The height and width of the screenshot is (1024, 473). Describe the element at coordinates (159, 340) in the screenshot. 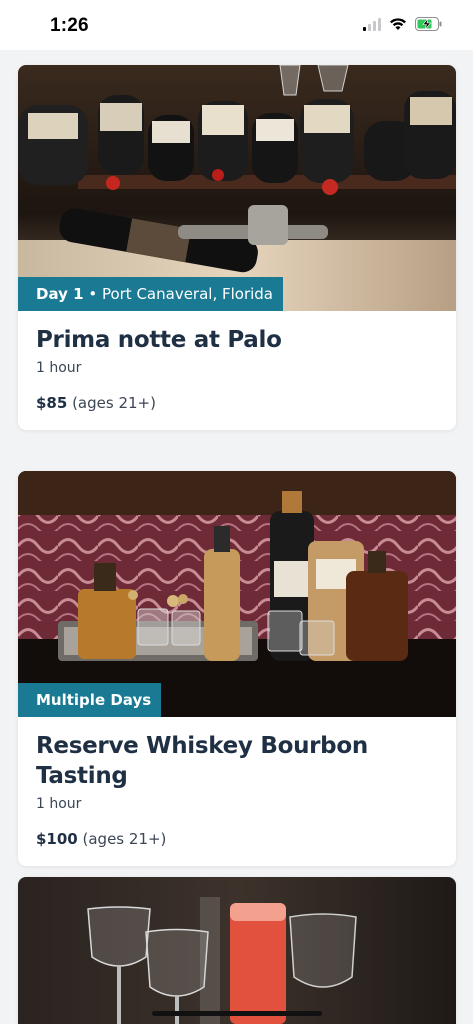

I see `card-title: Prima notte at Palo` at that location.